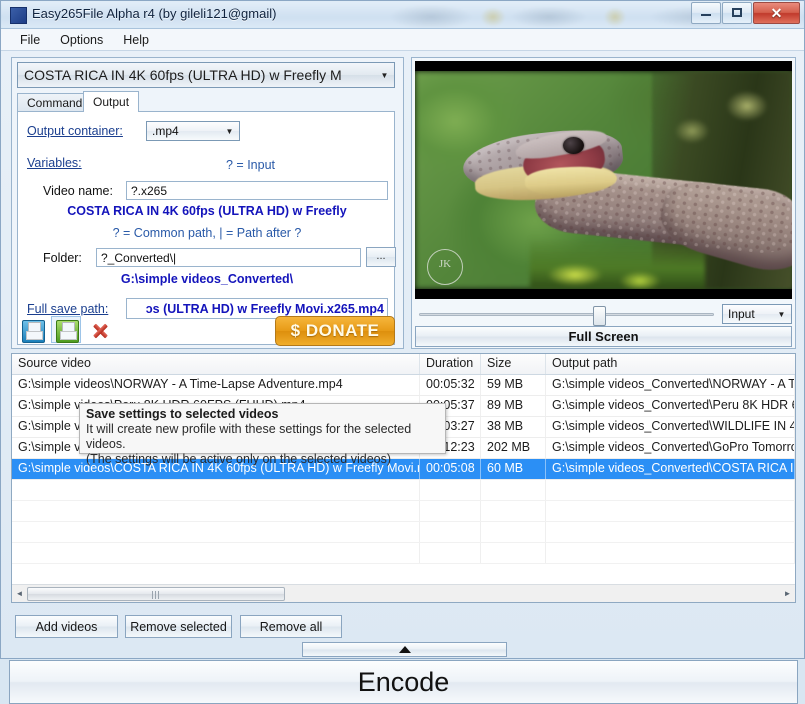  I want to click on scroll-left-icon: ◄, so click(19, 593).